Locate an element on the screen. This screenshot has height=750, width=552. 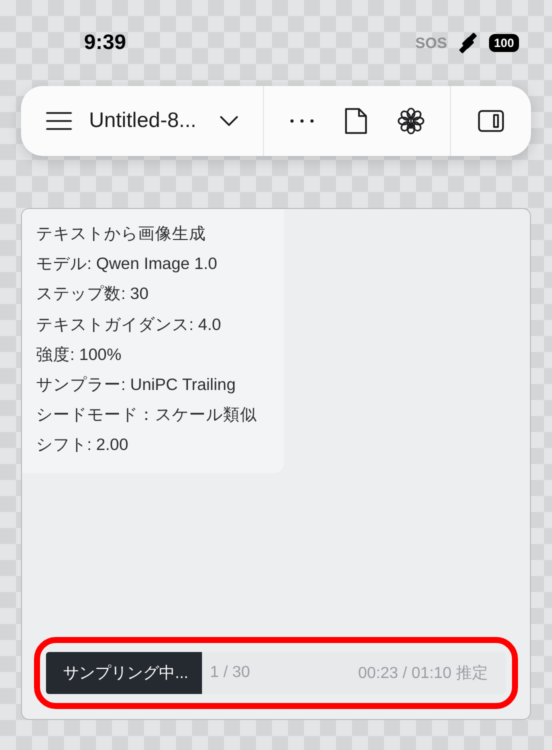
elapsed-time: 00:23 / 01:10 推定 is located at coordinates (423, 674).